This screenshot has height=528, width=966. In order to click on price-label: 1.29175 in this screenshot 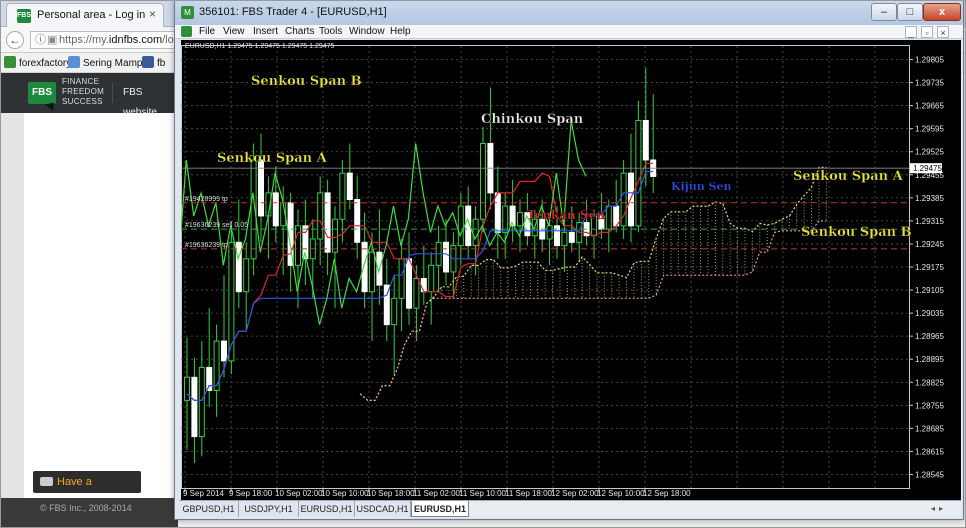, I will do `click(929, 267)`.